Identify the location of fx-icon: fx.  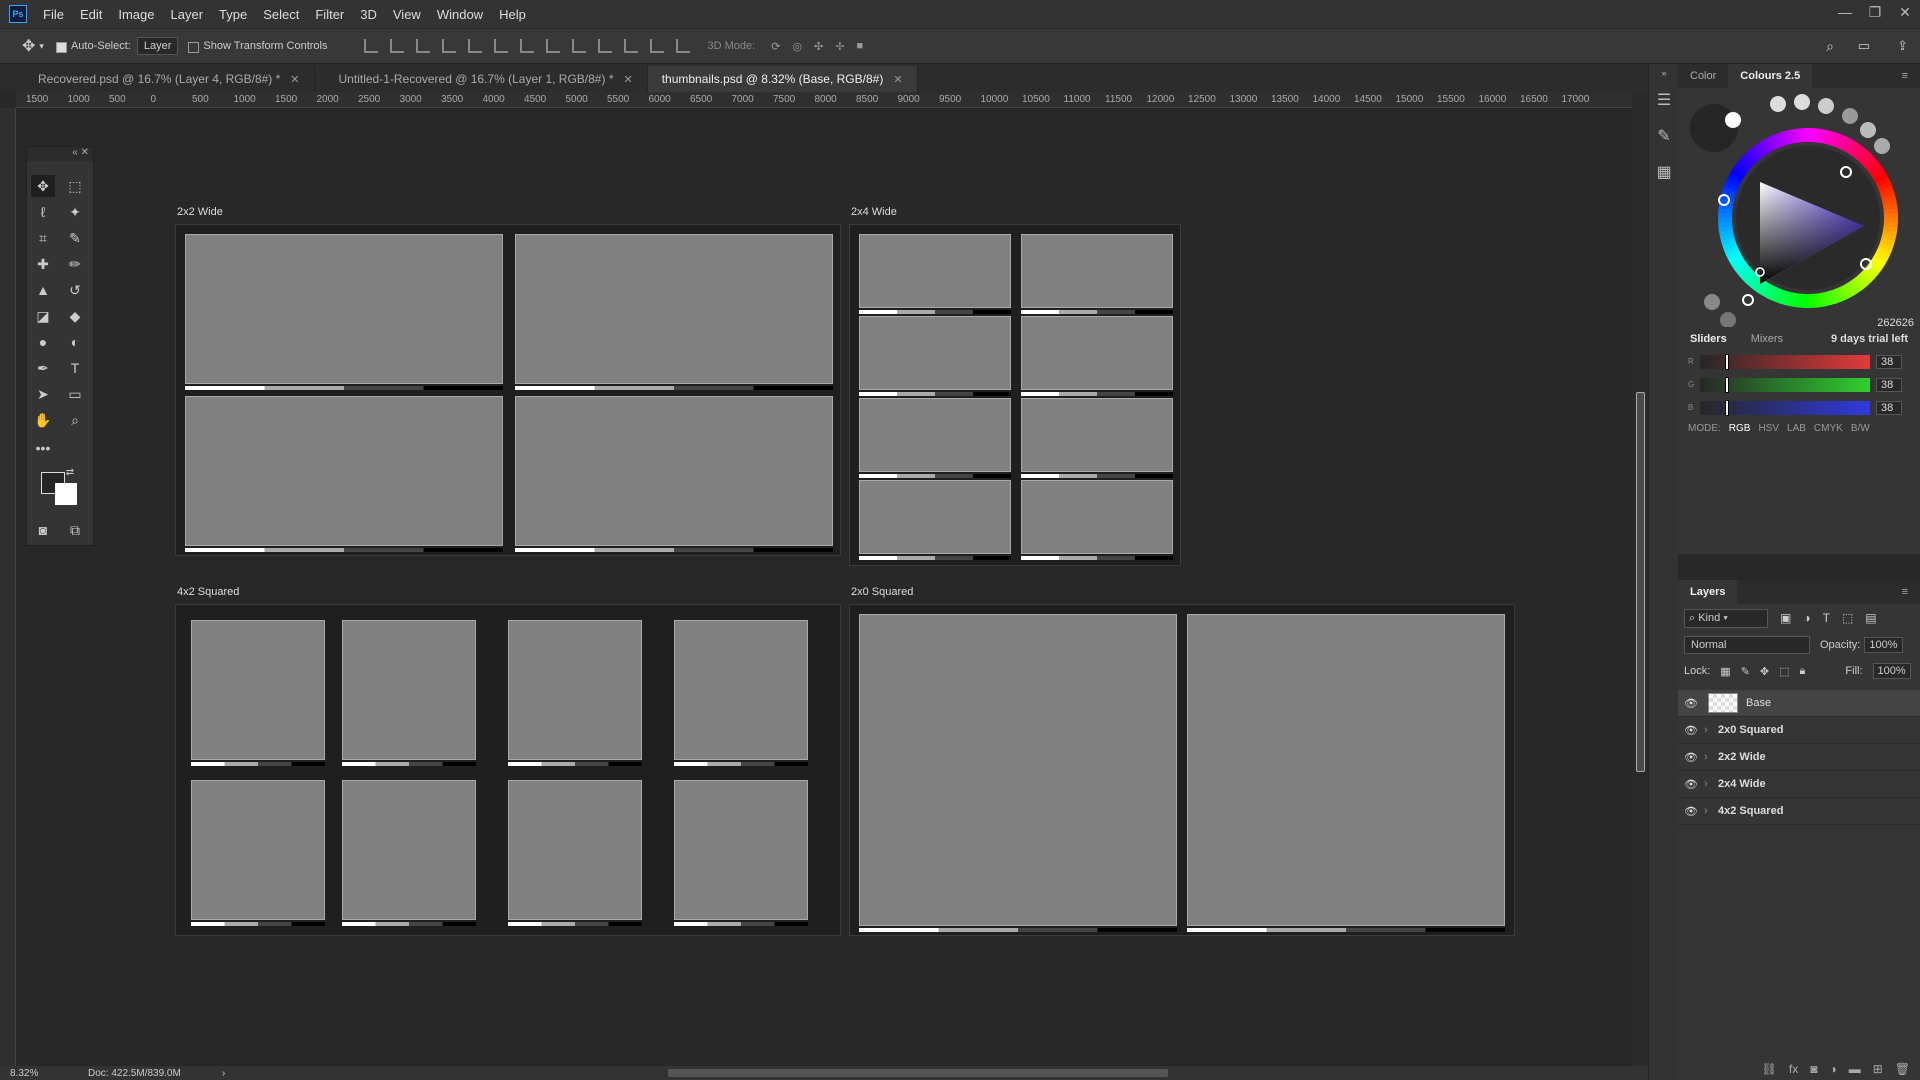
(1793, 1069).